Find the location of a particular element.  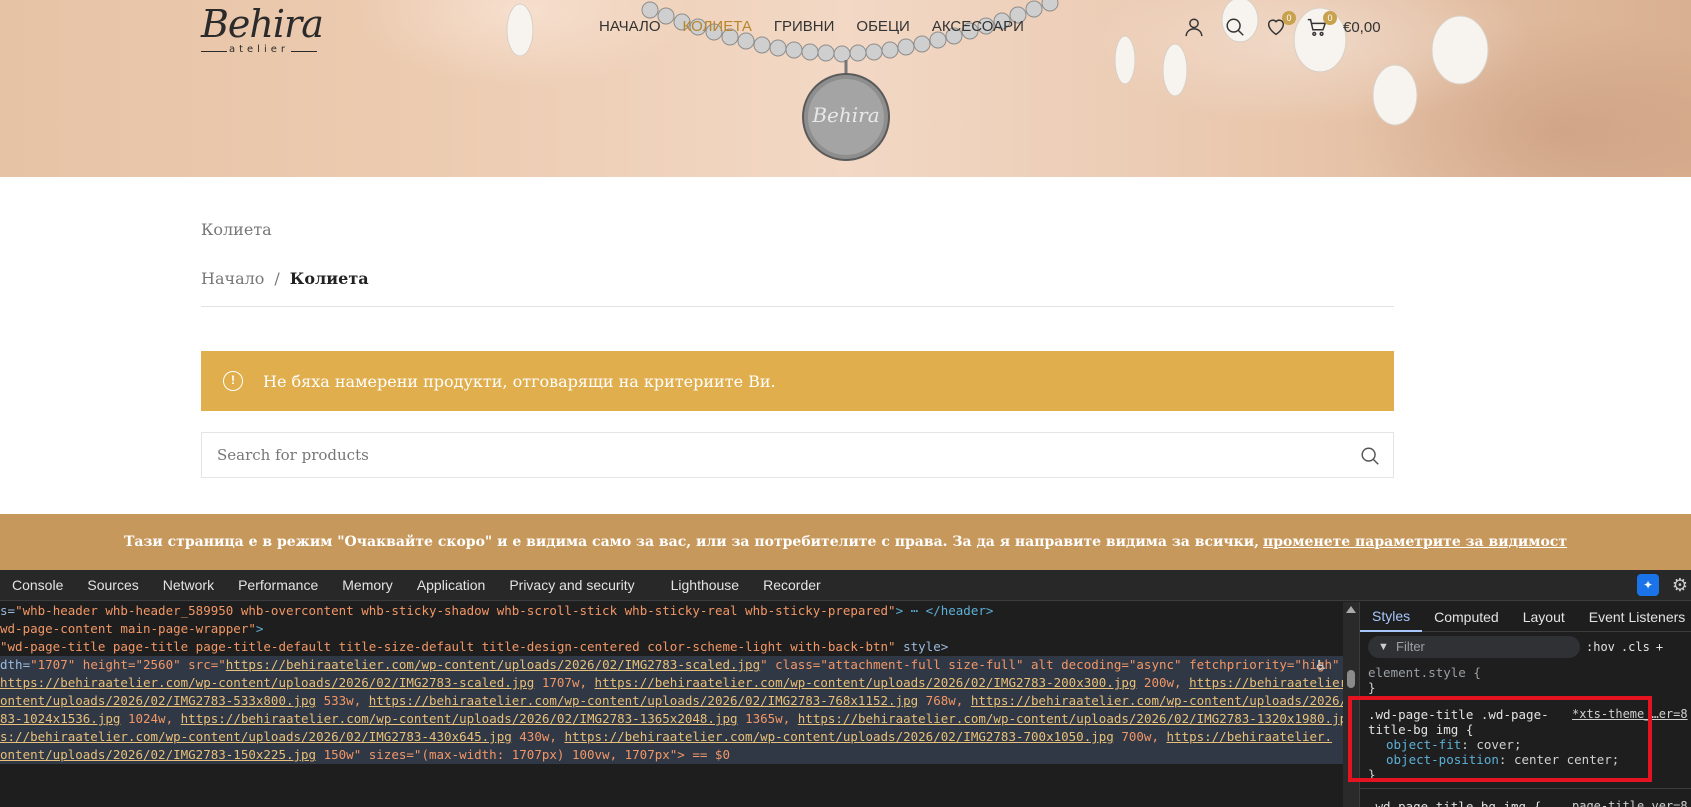

element-style-selector: element.style { is located at coordinates (1424, 672).